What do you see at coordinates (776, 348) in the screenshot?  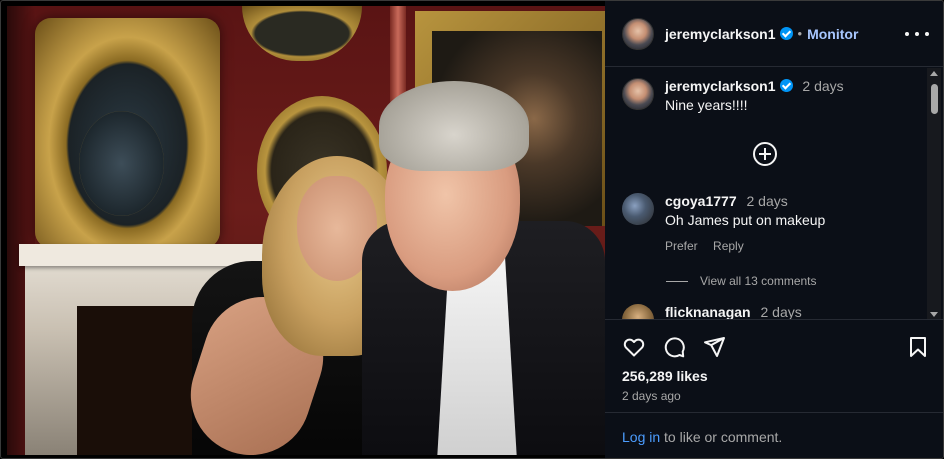 I see `post-actions` at bounding box center [776, 348].